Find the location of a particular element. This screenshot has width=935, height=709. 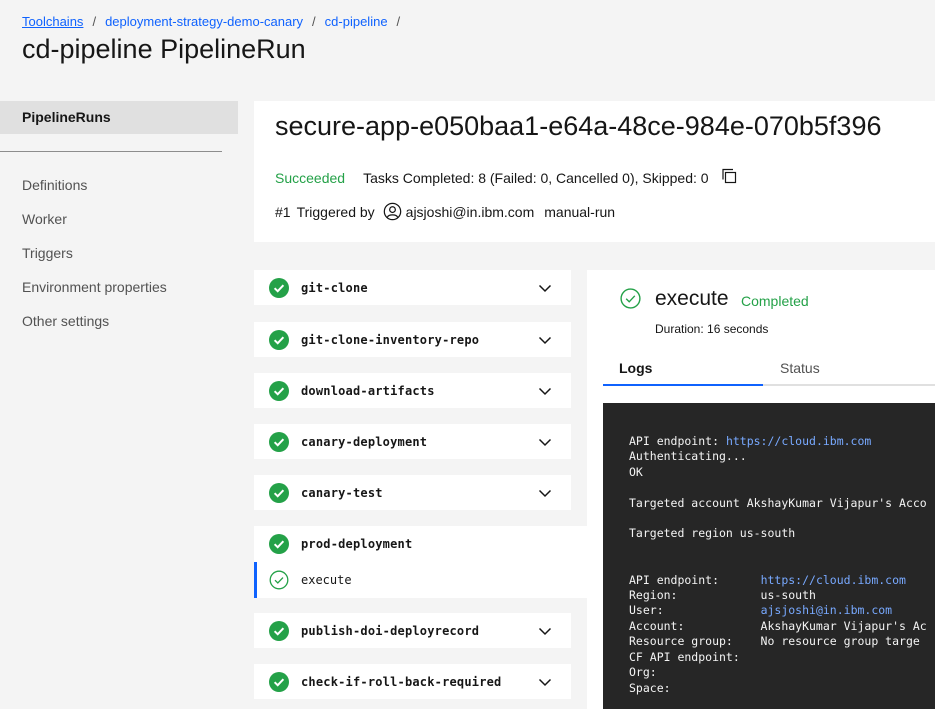

run-status: Succeeded is located at coordinates (310, 178).